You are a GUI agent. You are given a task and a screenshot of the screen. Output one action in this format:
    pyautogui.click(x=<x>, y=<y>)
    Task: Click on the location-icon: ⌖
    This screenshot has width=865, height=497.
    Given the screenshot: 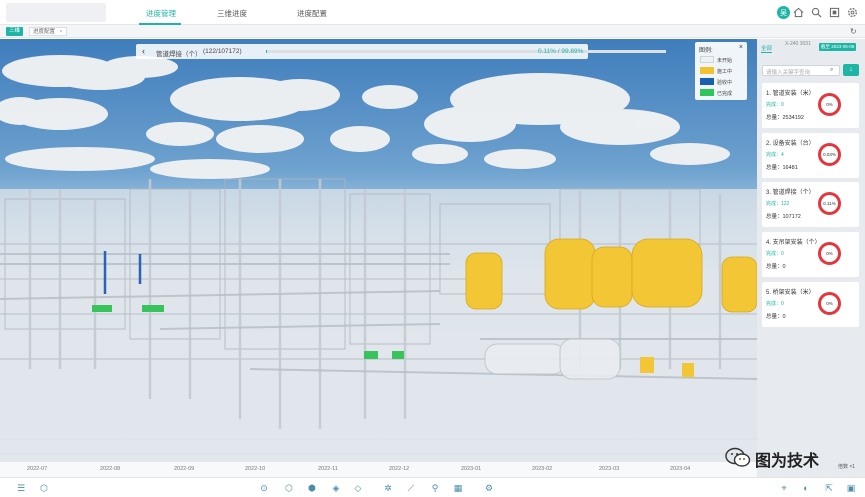 What is the action you would take?
    pyautogui.click(x=784, y=488)
    